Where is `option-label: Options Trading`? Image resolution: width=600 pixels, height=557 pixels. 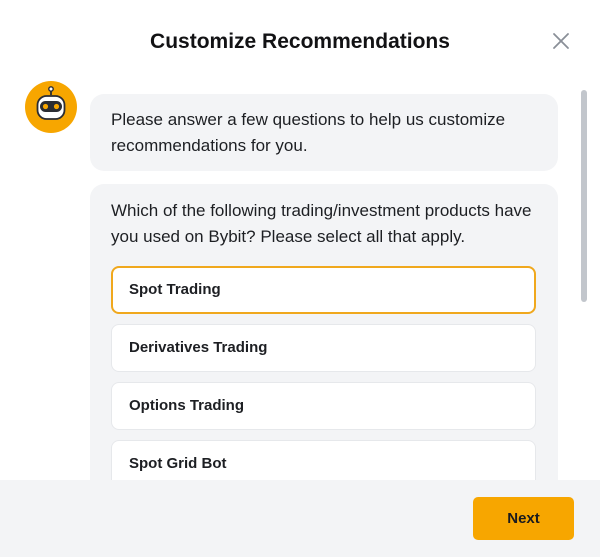 option-label: Options Trading is located at coordinates (186, 405).